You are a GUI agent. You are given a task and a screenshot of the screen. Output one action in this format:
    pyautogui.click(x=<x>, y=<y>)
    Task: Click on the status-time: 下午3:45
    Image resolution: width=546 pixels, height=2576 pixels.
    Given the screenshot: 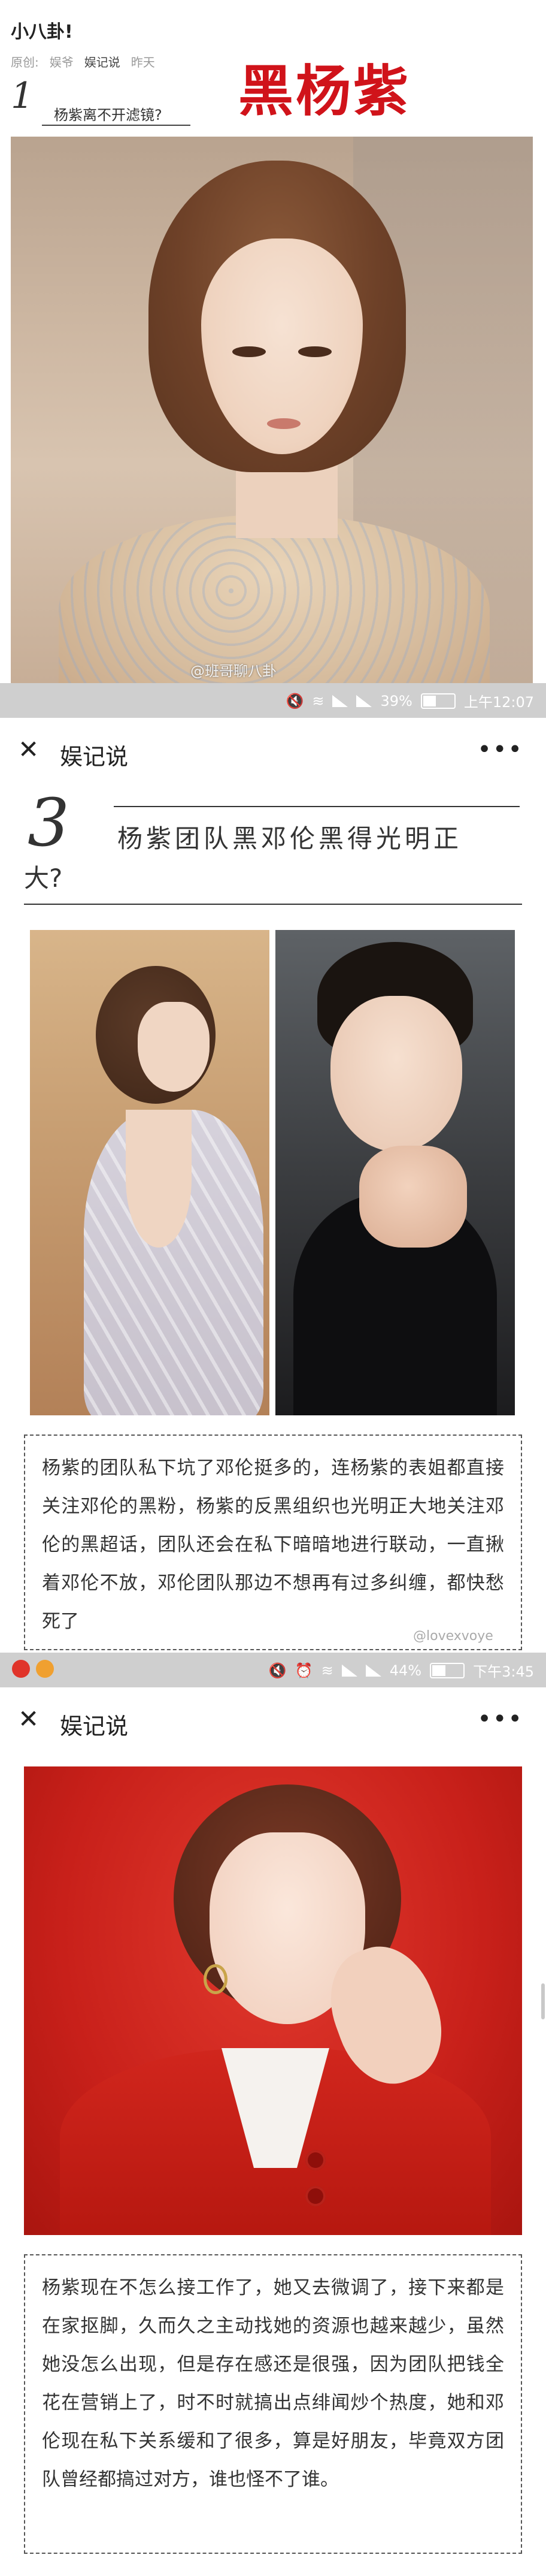 What is the action you would take?
    pyautogui.click(x=504, y=1672)
    